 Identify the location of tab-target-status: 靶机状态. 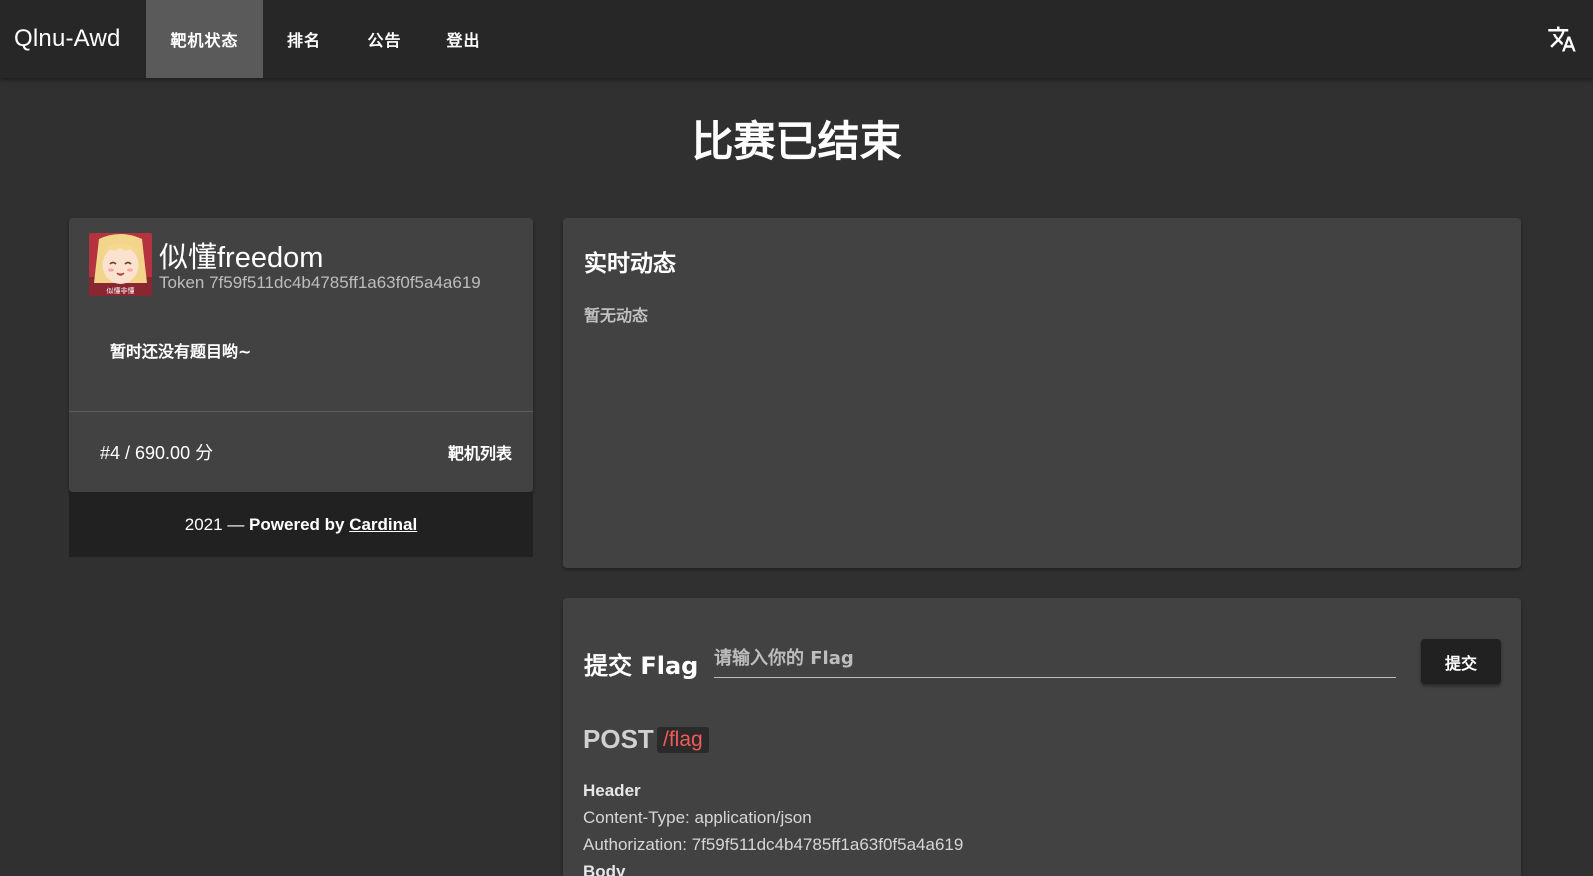
(204, 39).